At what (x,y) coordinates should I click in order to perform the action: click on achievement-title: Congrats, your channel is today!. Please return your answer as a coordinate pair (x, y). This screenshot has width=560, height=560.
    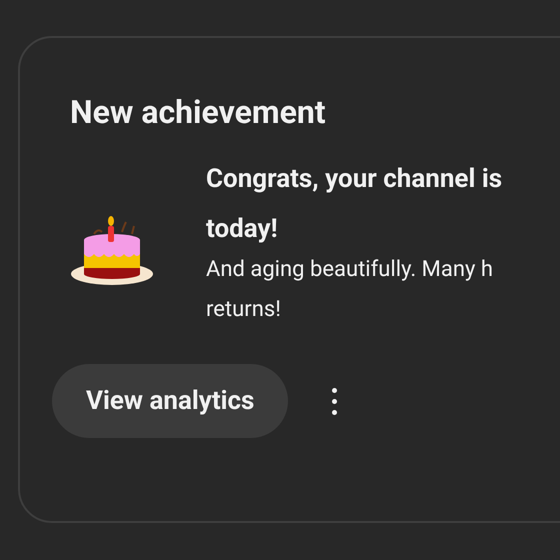
    Looking at the image, I should click on (354, 204).